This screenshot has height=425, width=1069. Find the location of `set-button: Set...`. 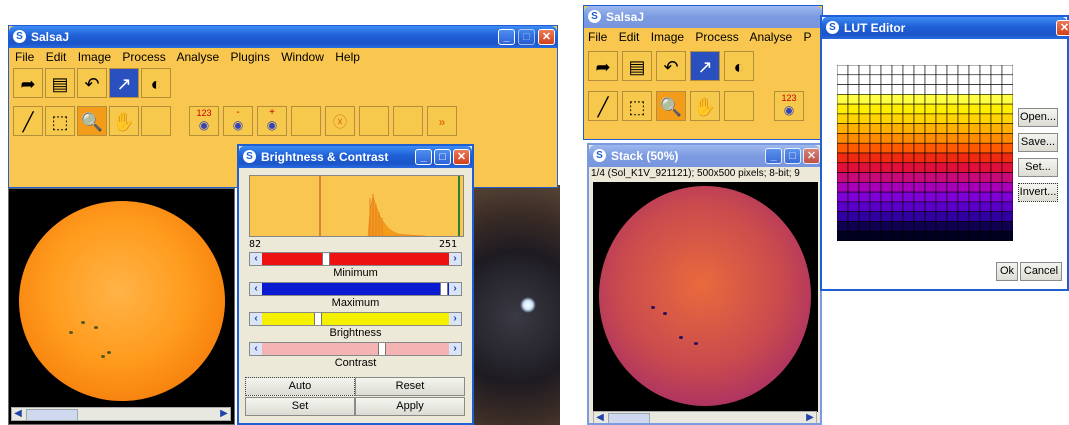

set-button: Set... is located at coordinates (1038, 167).